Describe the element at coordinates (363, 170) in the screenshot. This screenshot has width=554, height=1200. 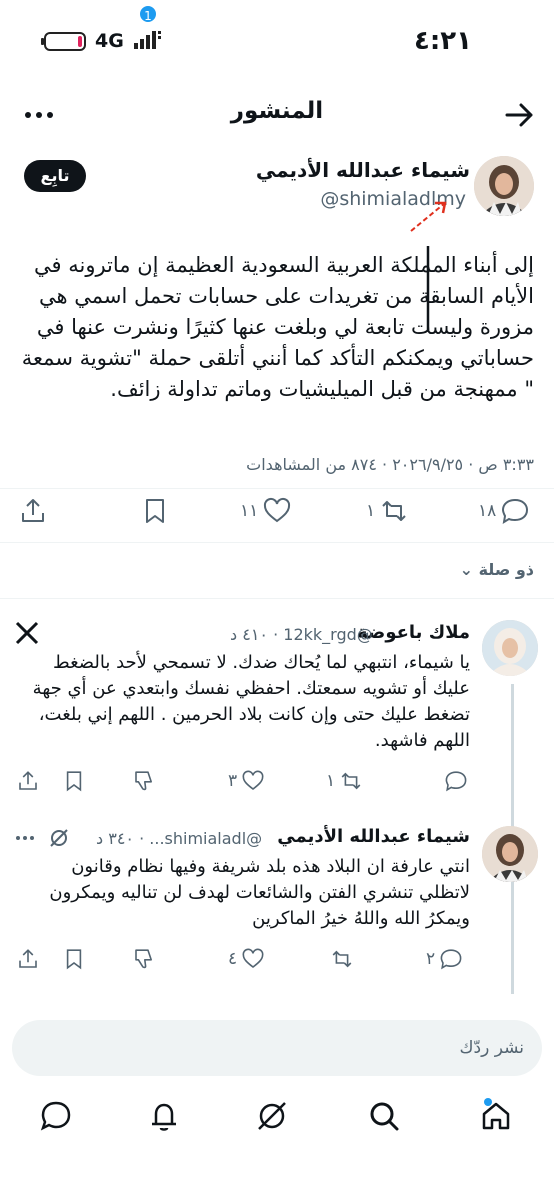
I see `author-name: شيماء عبدالله الأديمي` at that location.